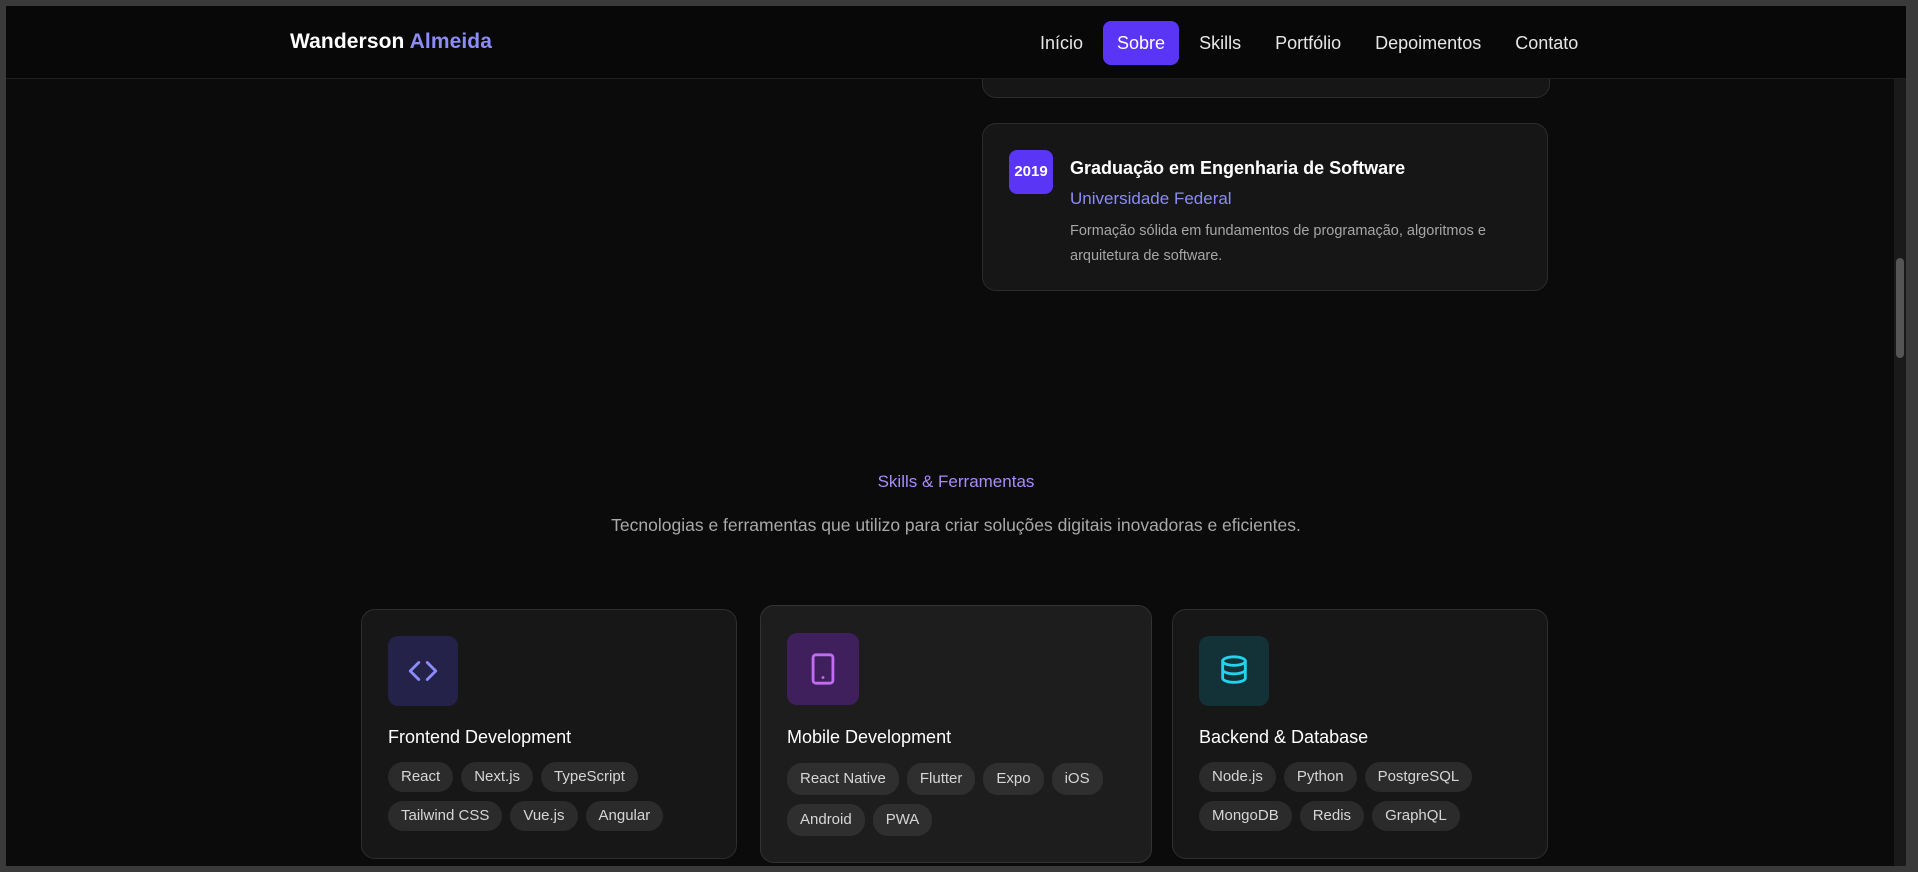 The image size is (1918, 872). I want to click on skill-card-title: Frontend Development, so click(480, 737).